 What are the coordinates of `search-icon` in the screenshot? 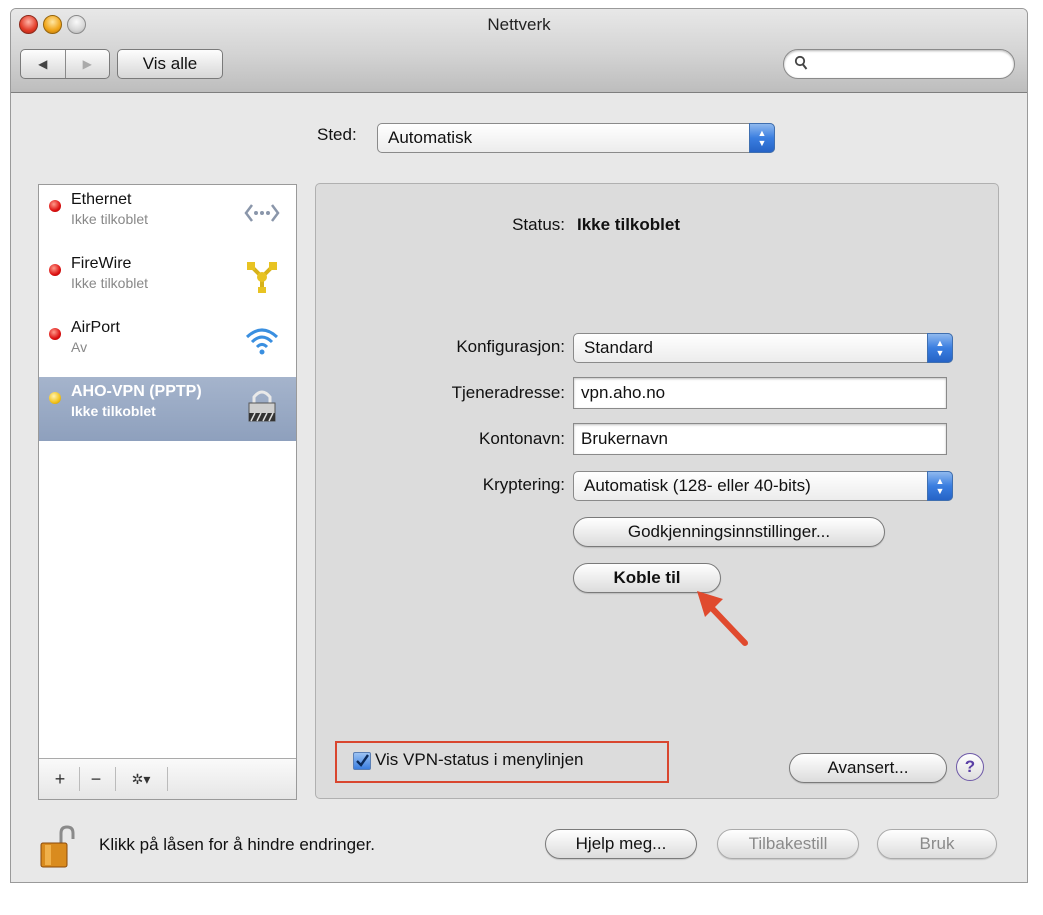 It's located at (801, 62).